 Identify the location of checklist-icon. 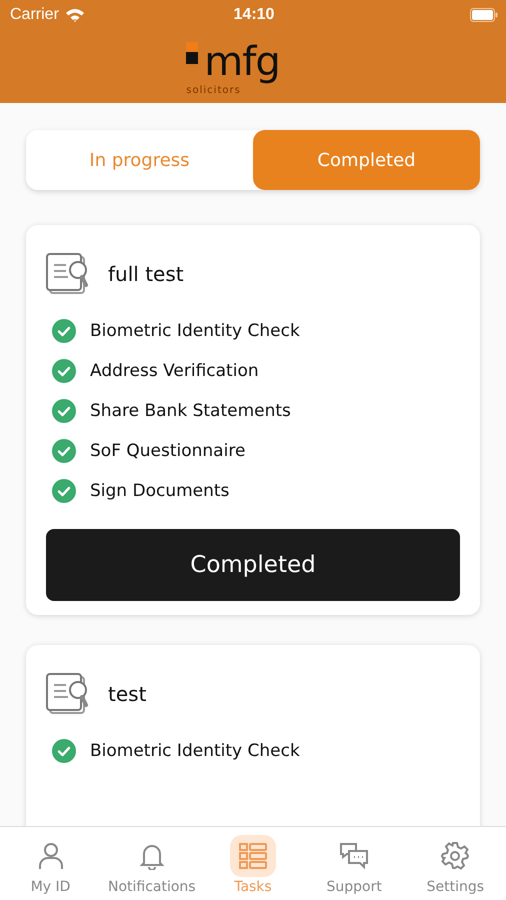
(253, 856).